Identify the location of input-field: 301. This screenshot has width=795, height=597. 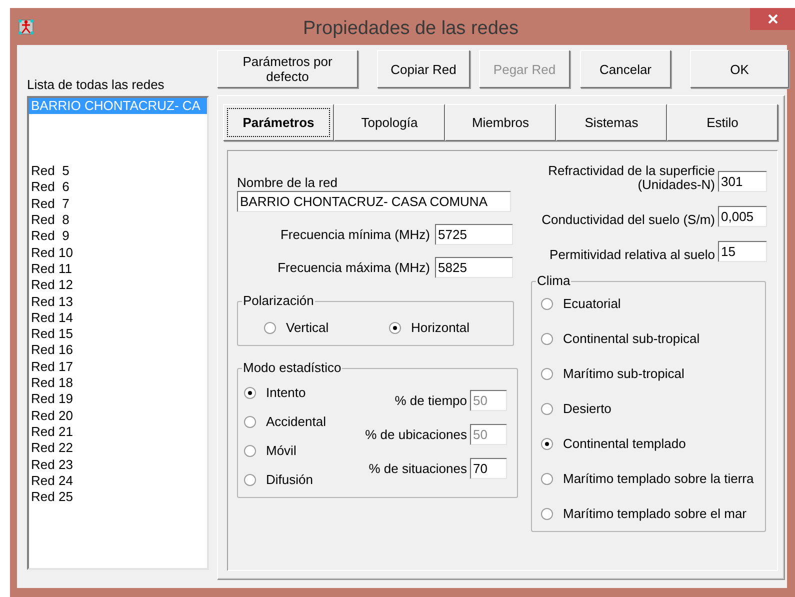
(742, 181).